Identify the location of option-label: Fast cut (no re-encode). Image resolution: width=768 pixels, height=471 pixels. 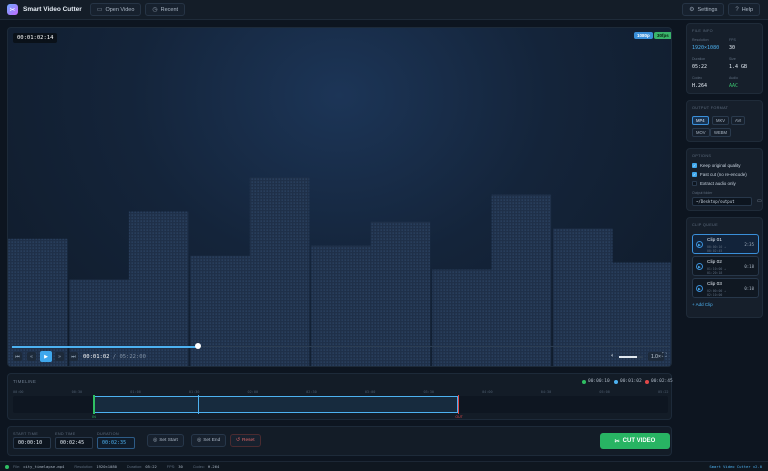
(723, 174).